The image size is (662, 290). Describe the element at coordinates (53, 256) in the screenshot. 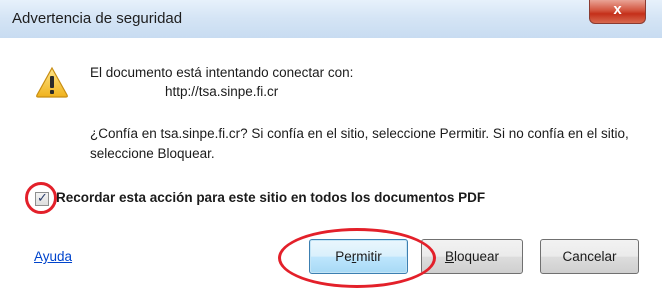

I see `help-link: Ayuda` at that location.